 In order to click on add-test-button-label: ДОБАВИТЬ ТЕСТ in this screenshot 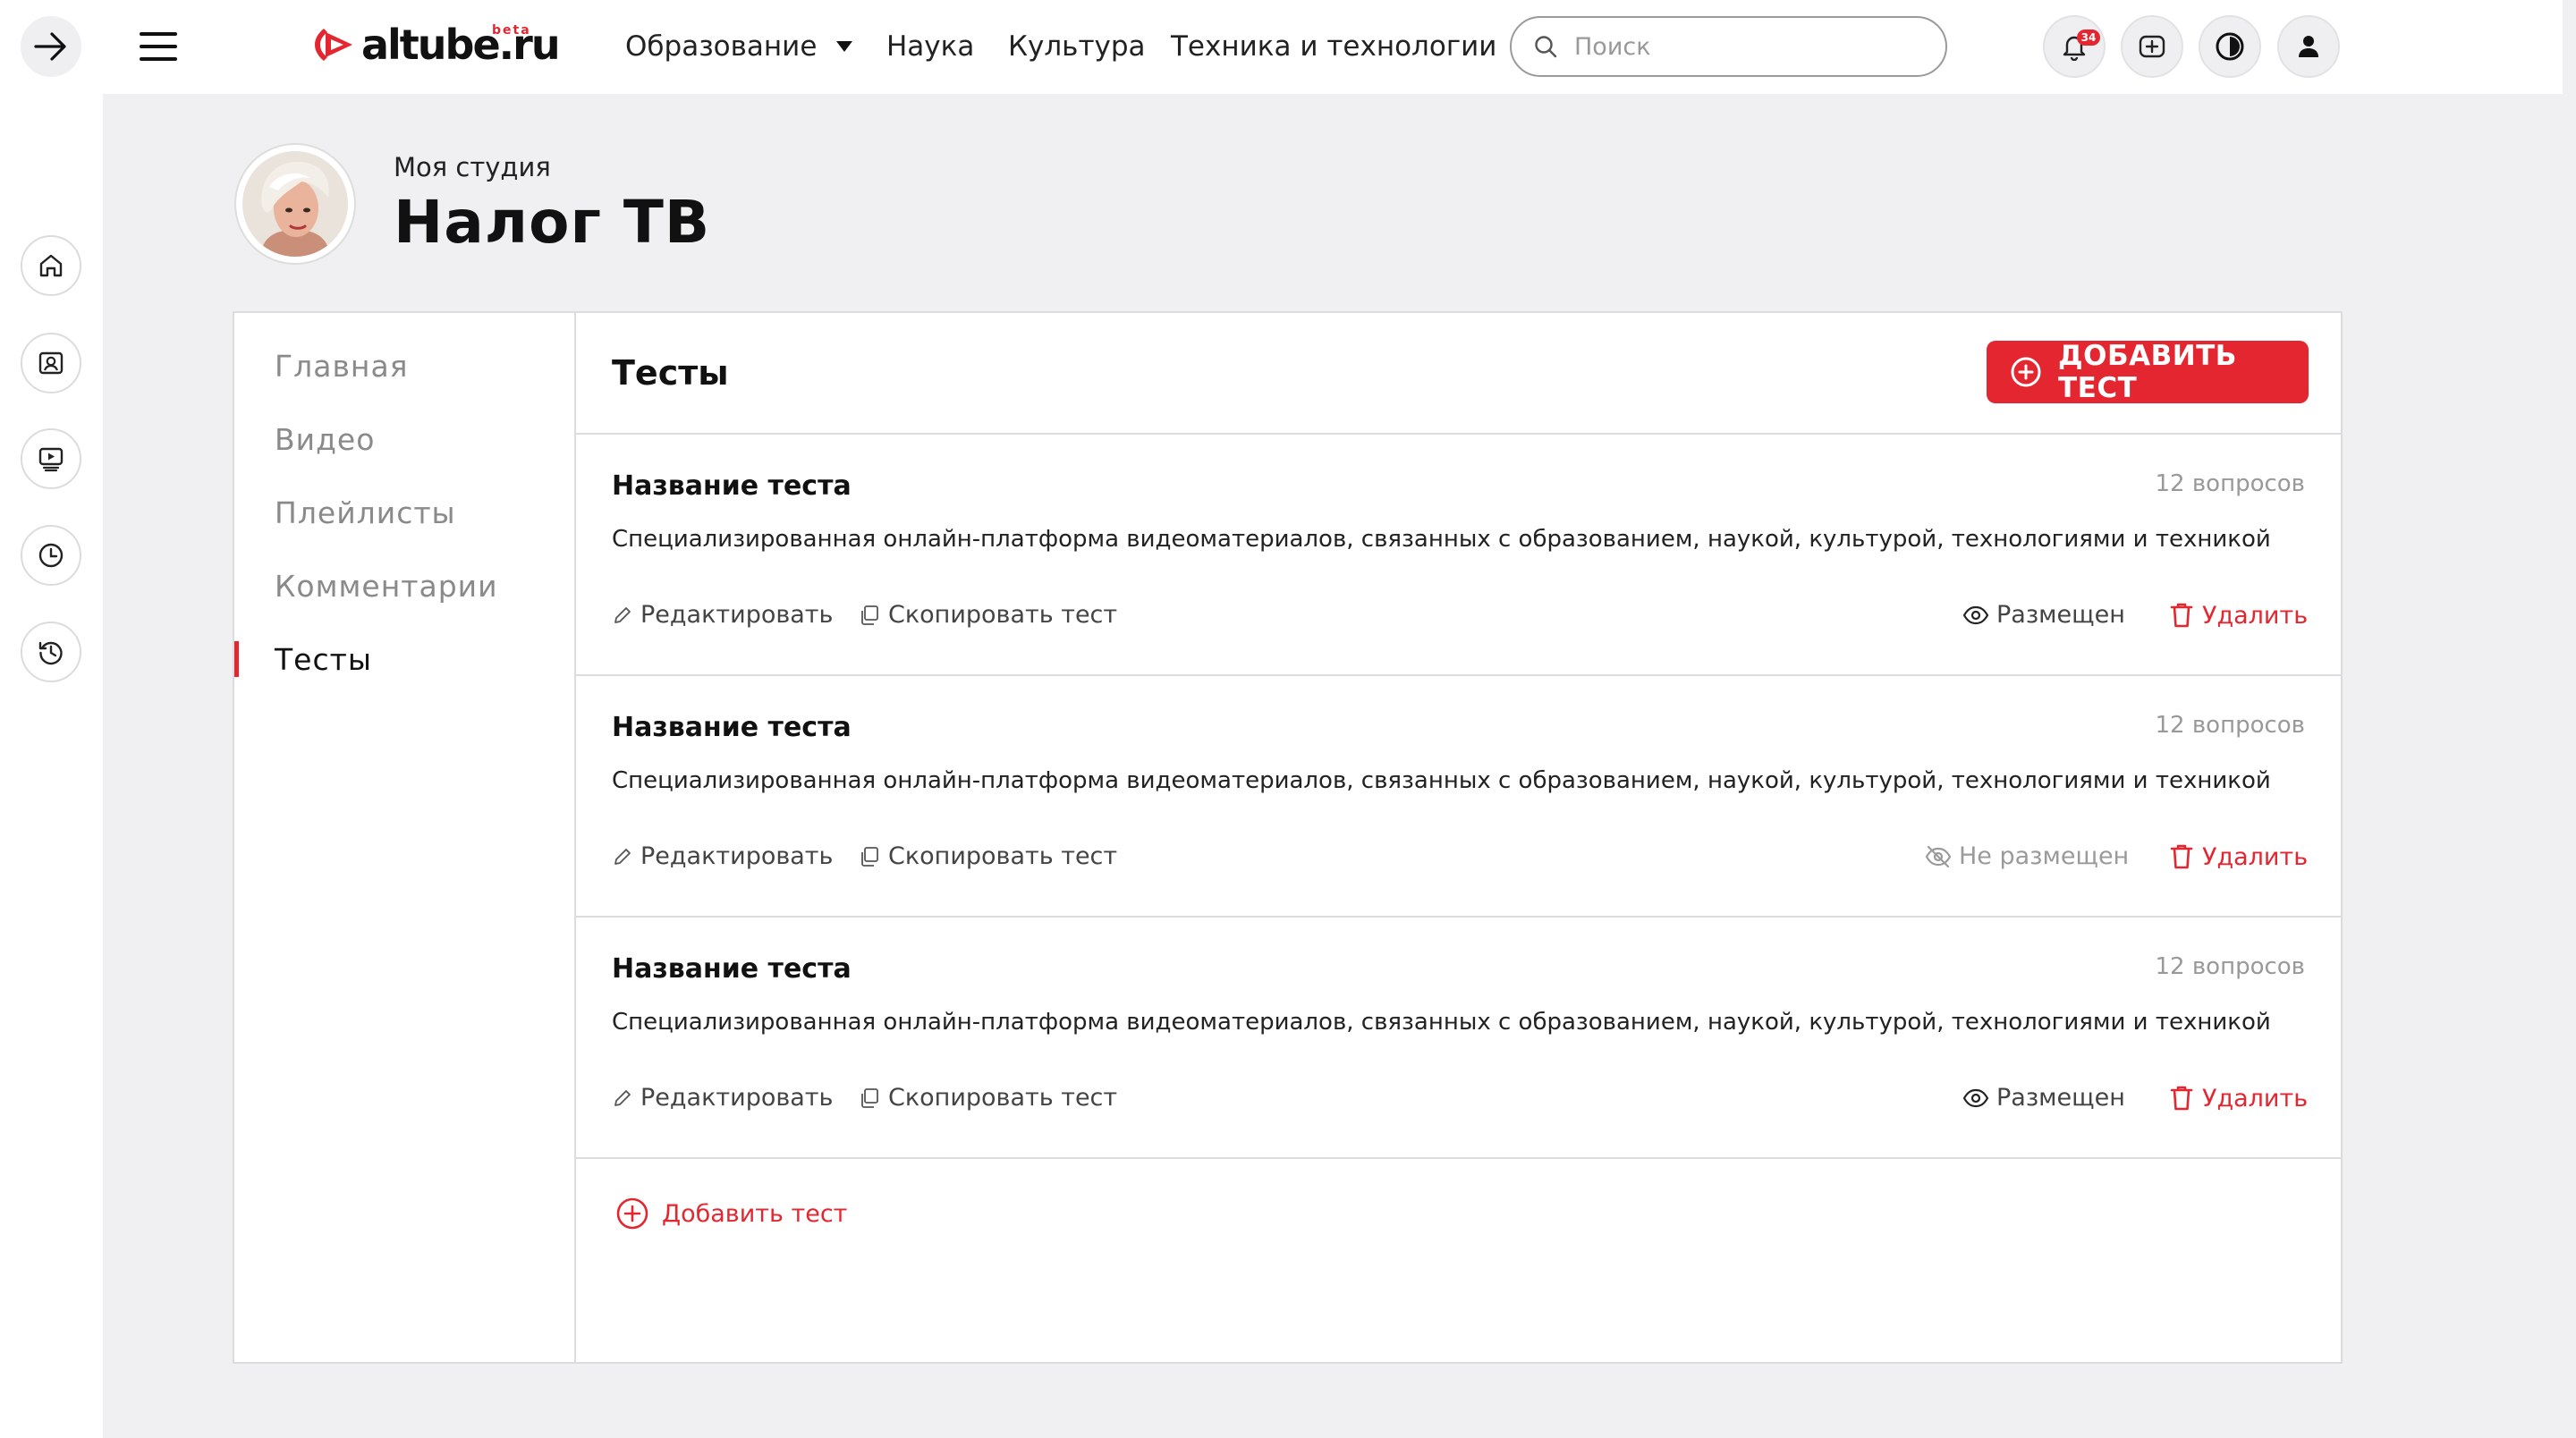, I will do `click(2147, 372)`.